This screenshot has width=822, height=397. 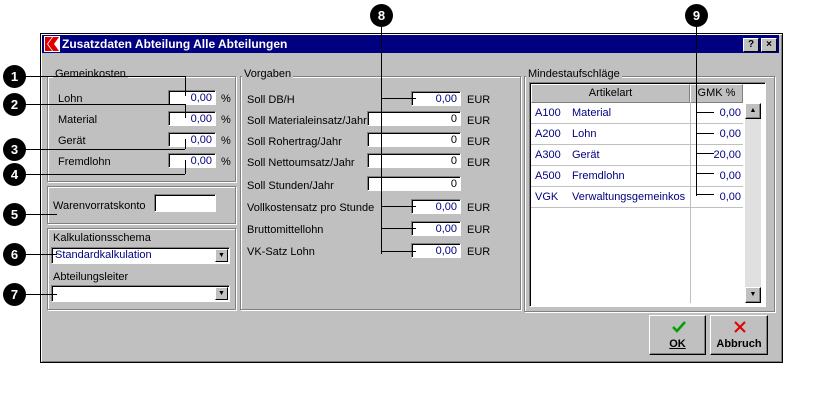 I want to click on row-name: Verwaltungsgemeinkos, so click(x=629, y=197).